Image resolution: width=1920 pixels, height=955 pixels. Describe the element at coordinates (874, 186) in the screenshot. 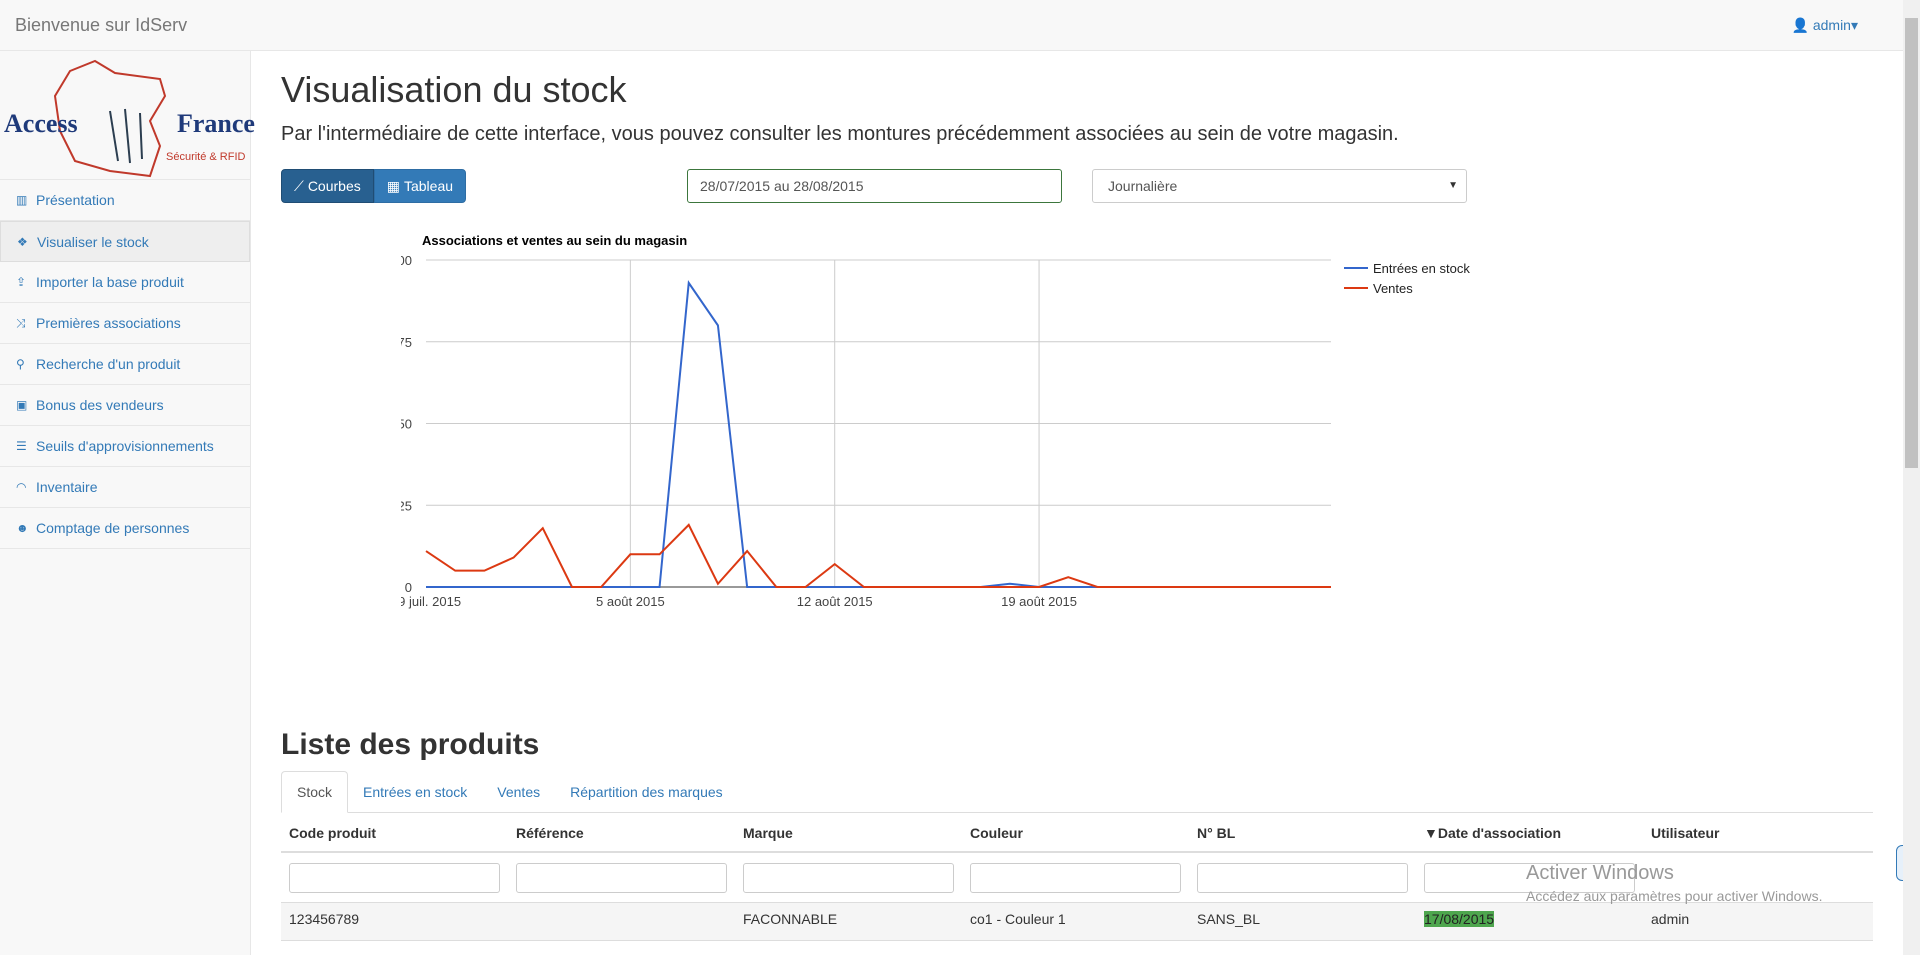

I see `date-range-input: 28/07/2015 au 28/08/2015` at that location.